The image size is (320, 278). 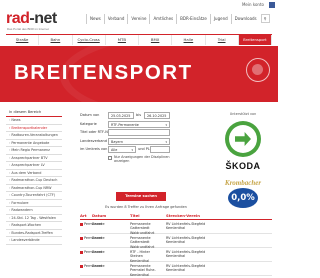 What do you see at coordinates (265, 18) in the screenshot?
I see `search-icon: ⚲` at bounding box center [265, 18].